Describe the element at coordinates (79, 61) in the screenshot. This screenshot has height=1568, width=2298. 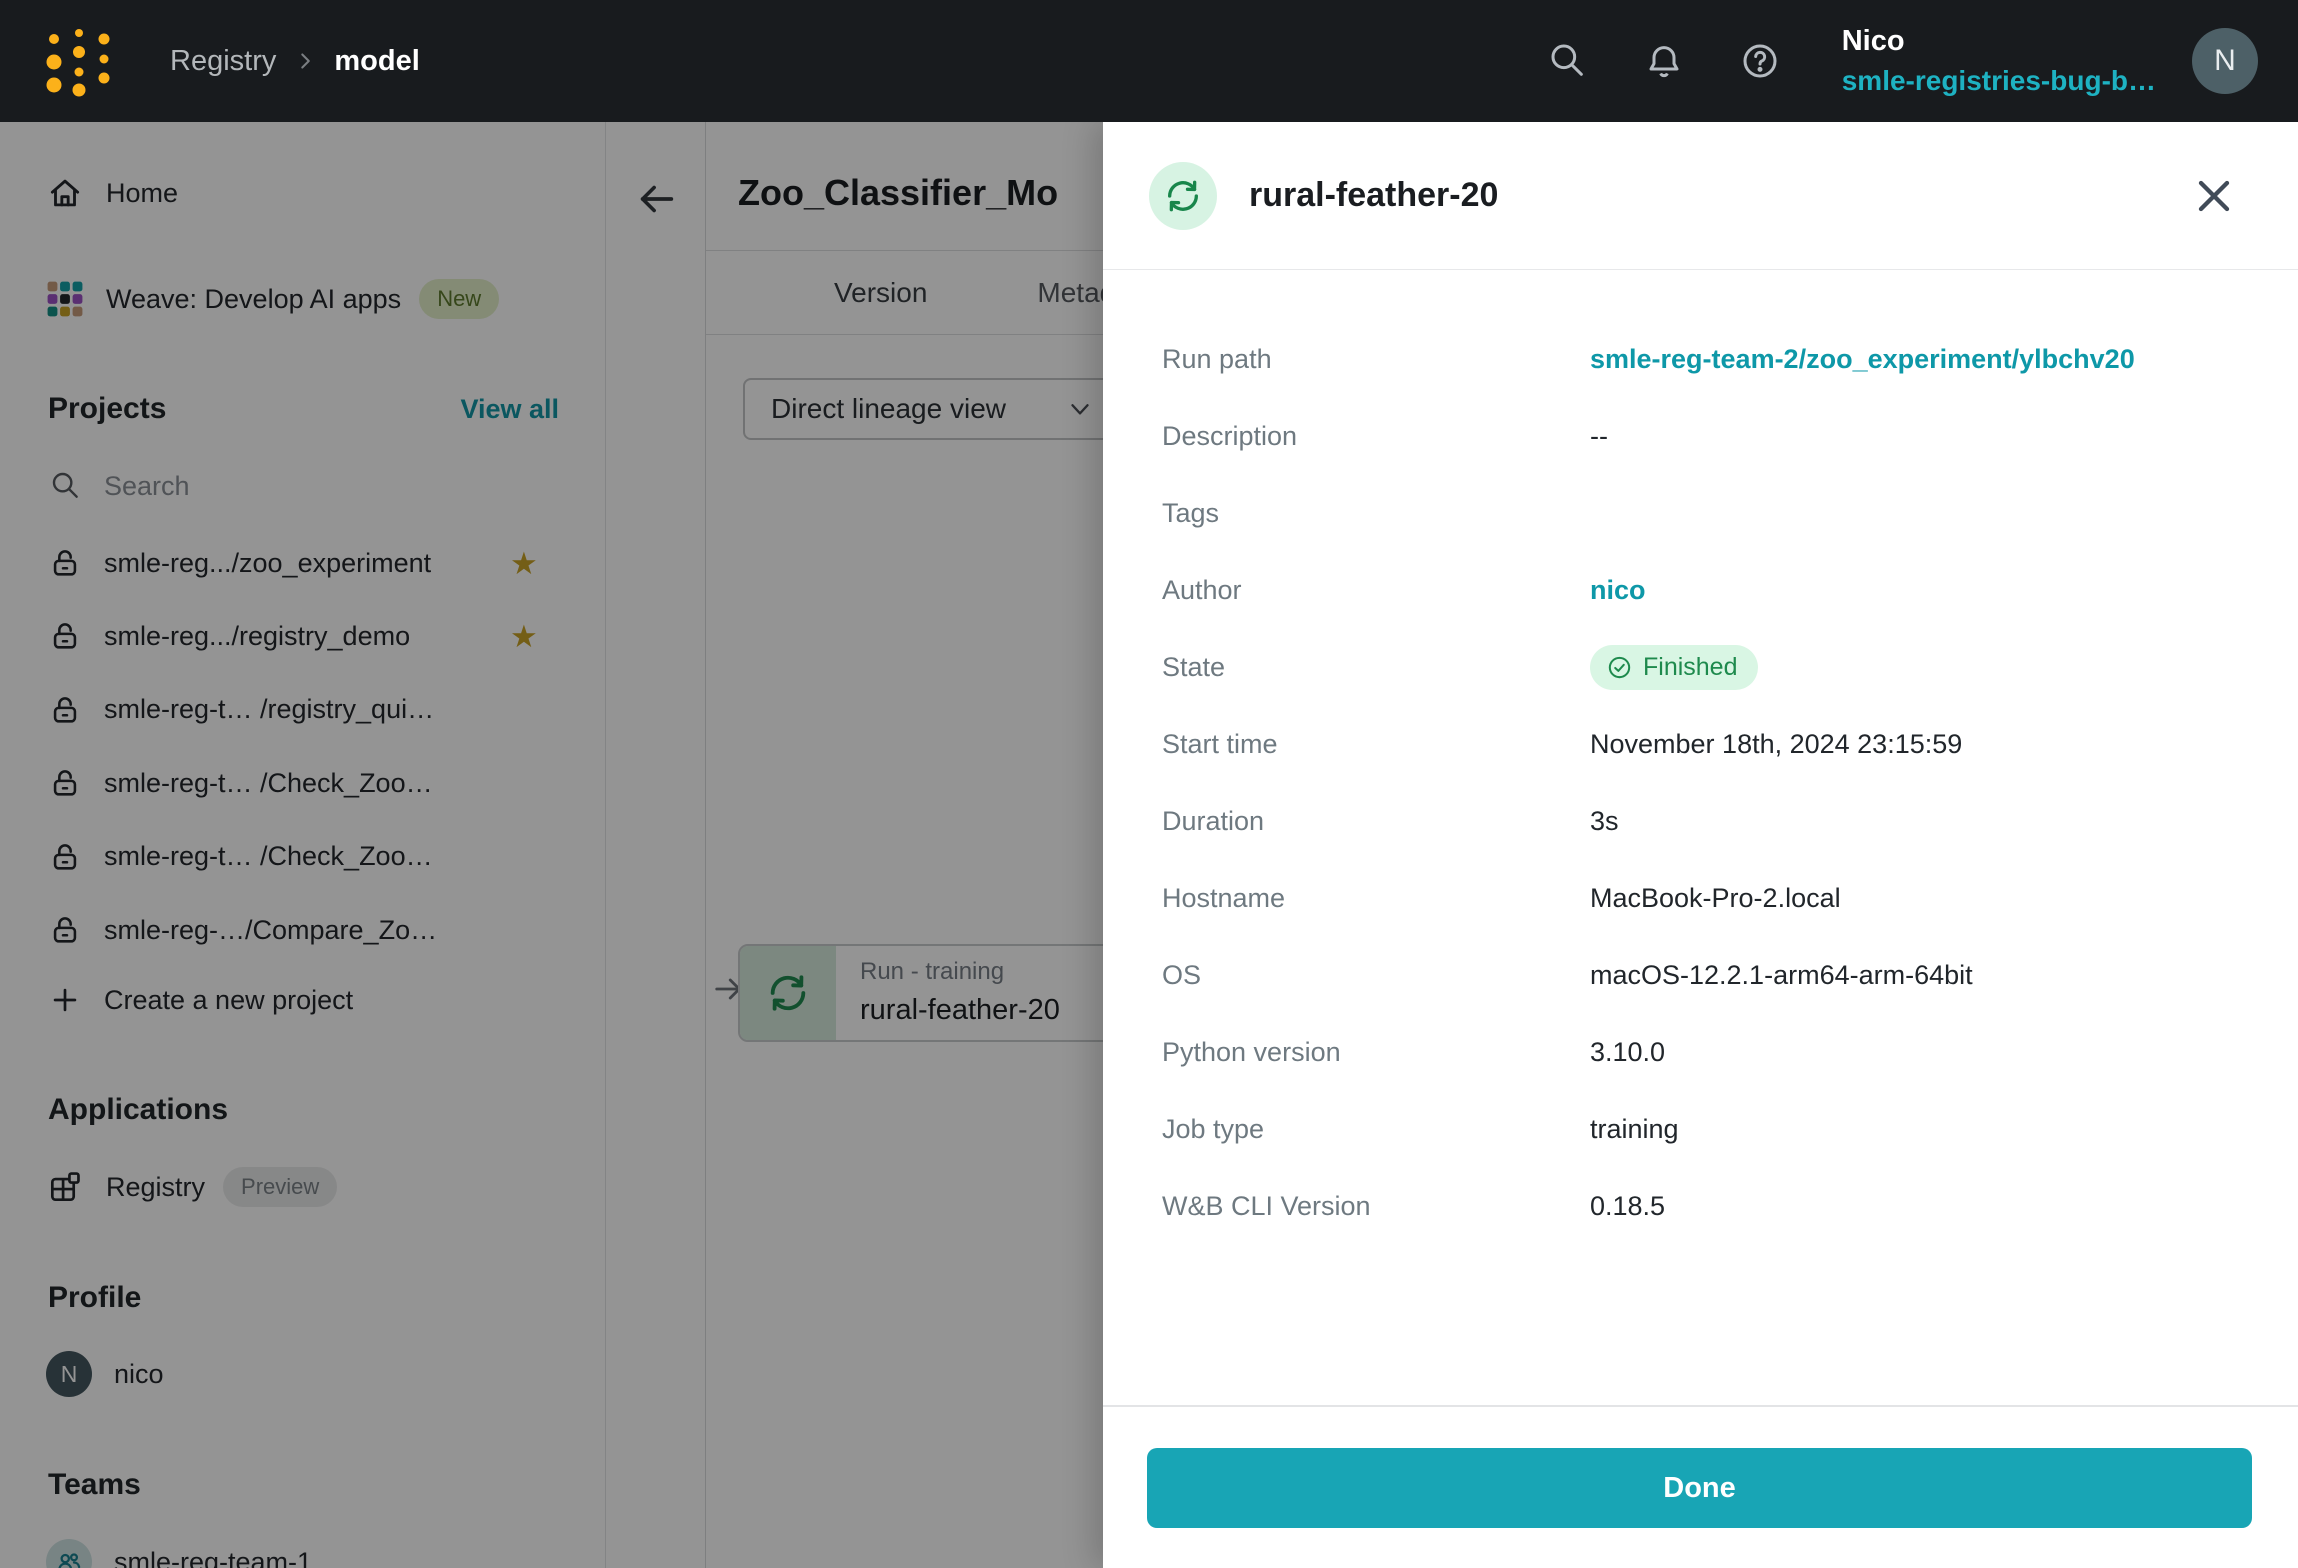
I see `wandb-logo-icon` at that location.